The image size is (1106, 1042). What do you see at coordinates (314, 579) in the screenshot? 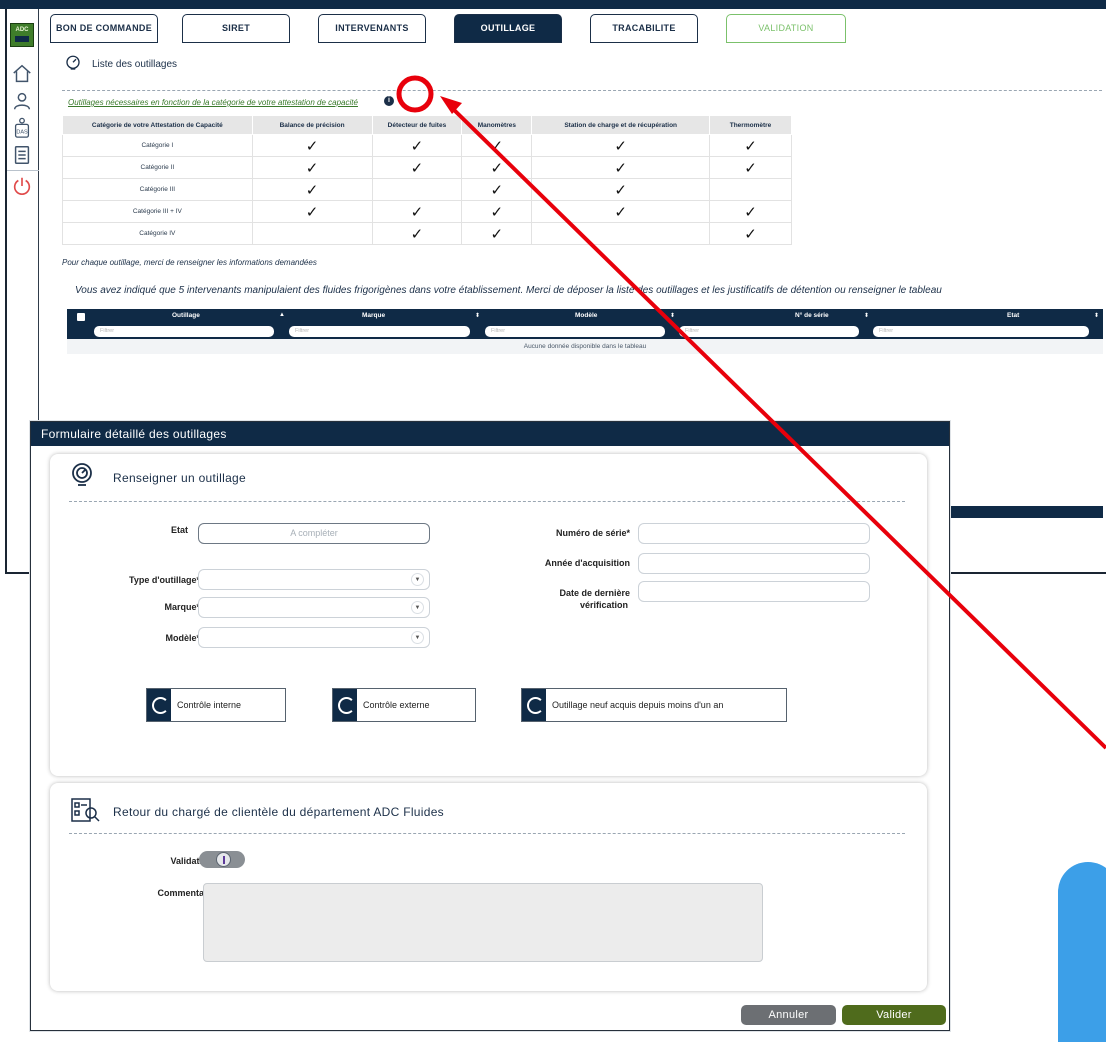
I see `type-select: ▼` at bounding box center [314, 579].